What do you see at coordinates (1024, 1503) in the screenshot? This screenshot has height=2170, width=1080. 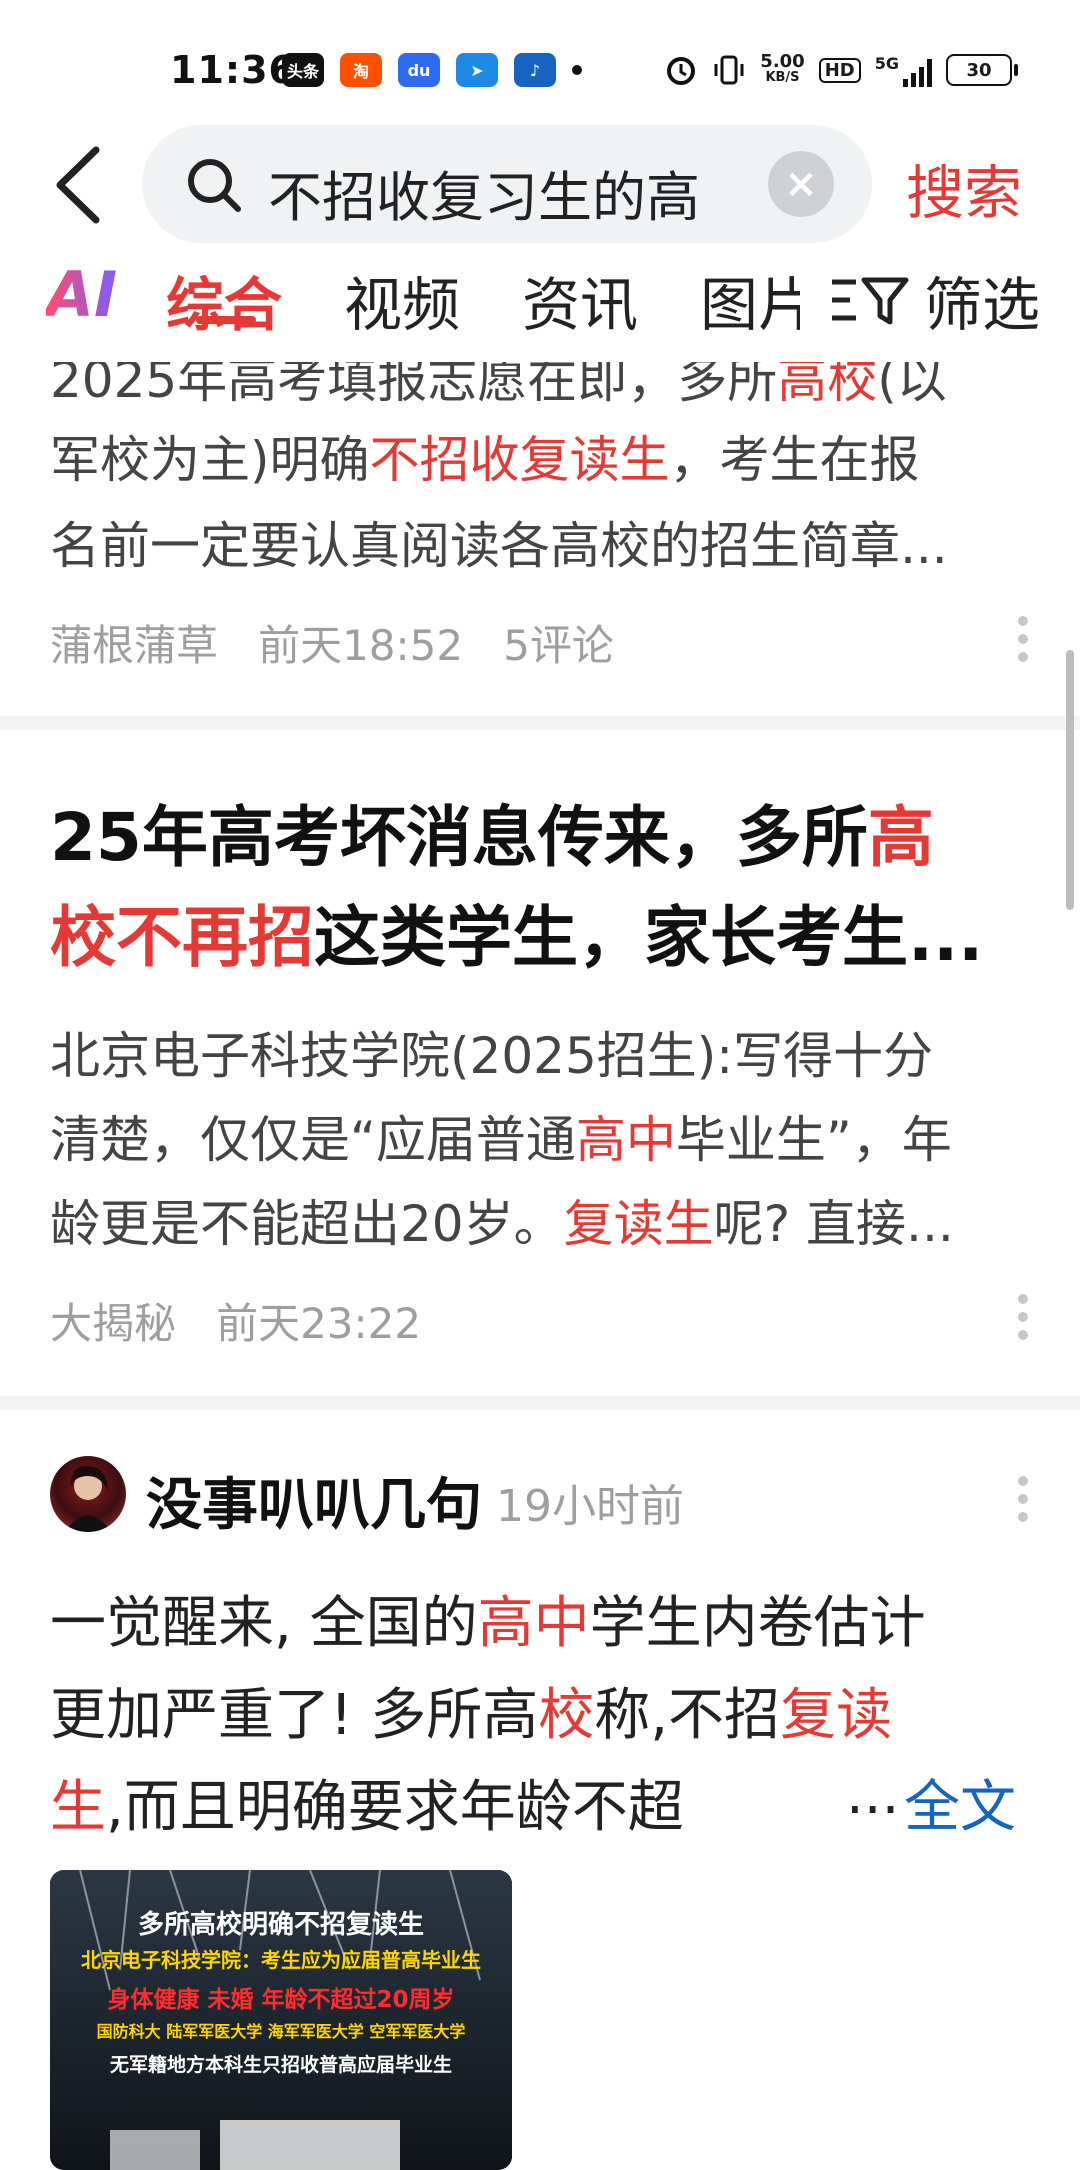 I see `post-more-icon` at bounding box center [1024, 1503].